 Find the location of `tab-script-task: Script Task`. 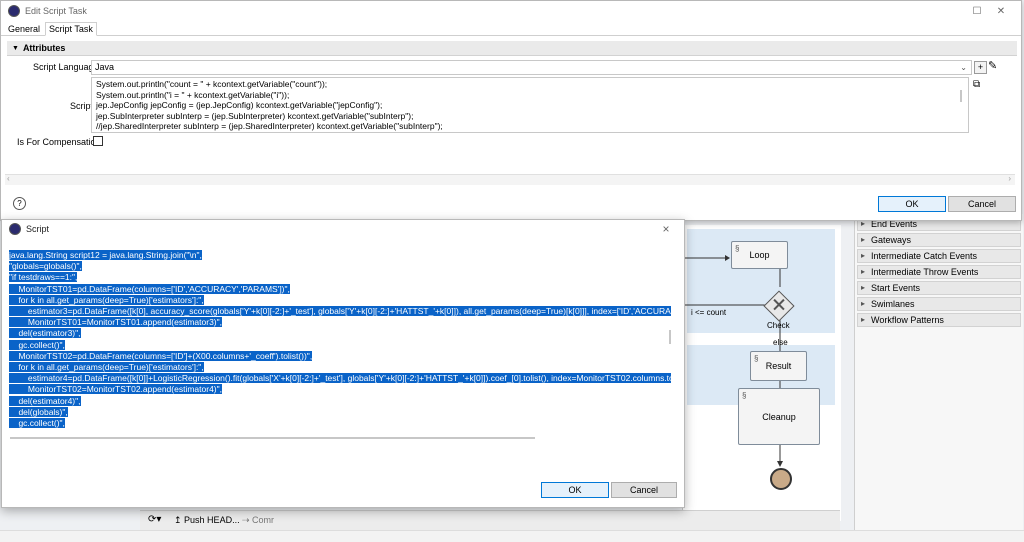

tab-script-task: Script Task is located at coordinates (71, 29).